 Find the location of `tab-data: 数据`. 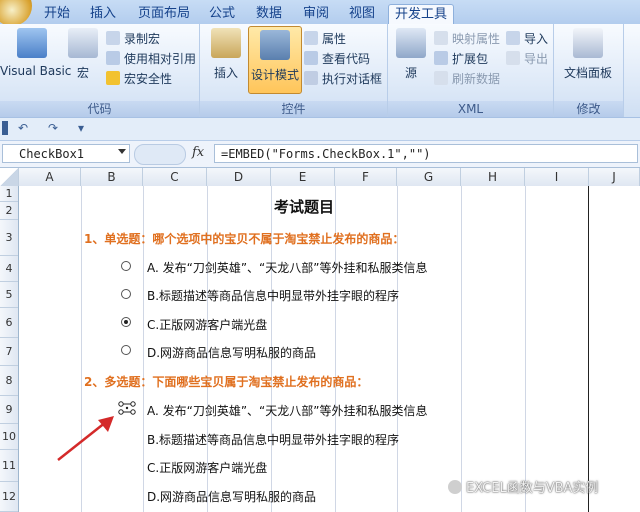

tab-data: 数据 is located at coordinates (269, 14).